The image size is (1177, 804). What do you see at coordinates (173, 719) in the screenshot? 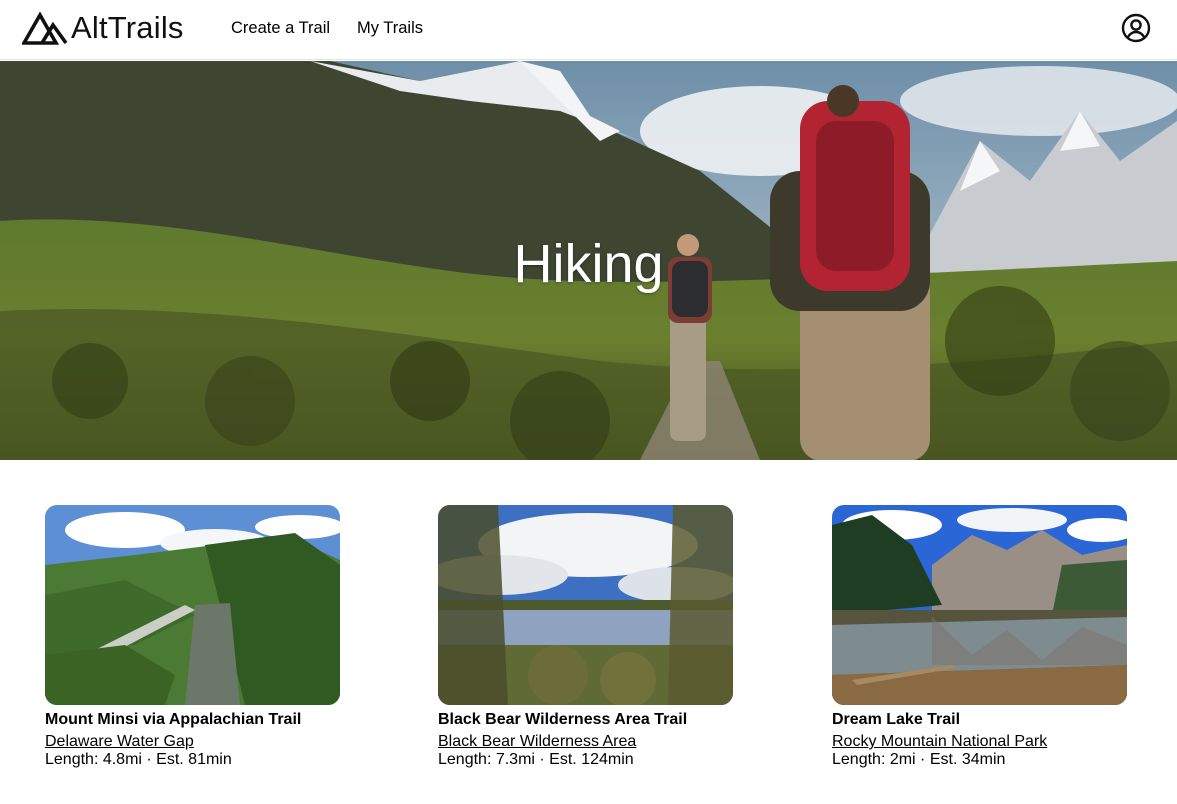
I see `trail-name: Mount Minsi via Appalachian Trail` at bounding box center [173, 719].